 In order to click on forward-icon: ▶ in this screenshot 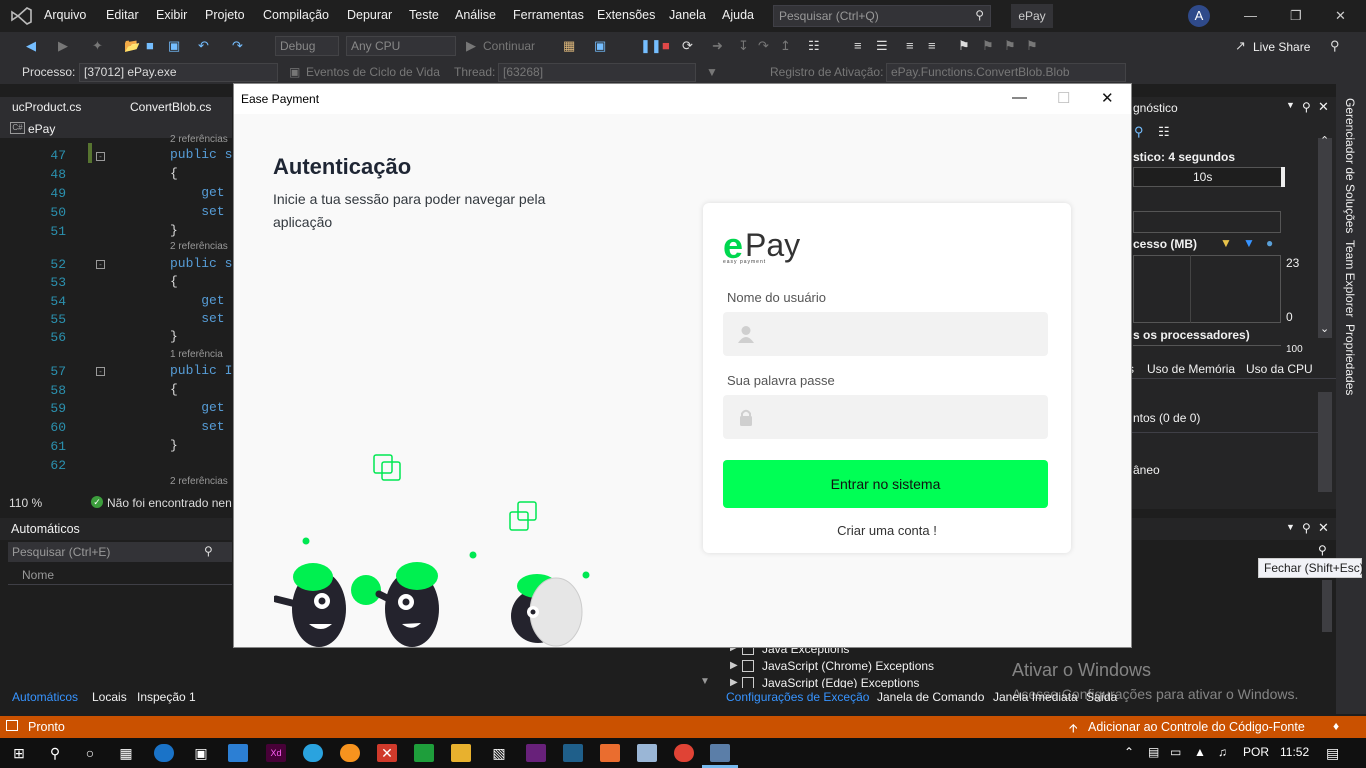, I will do `click(63, 46)`.